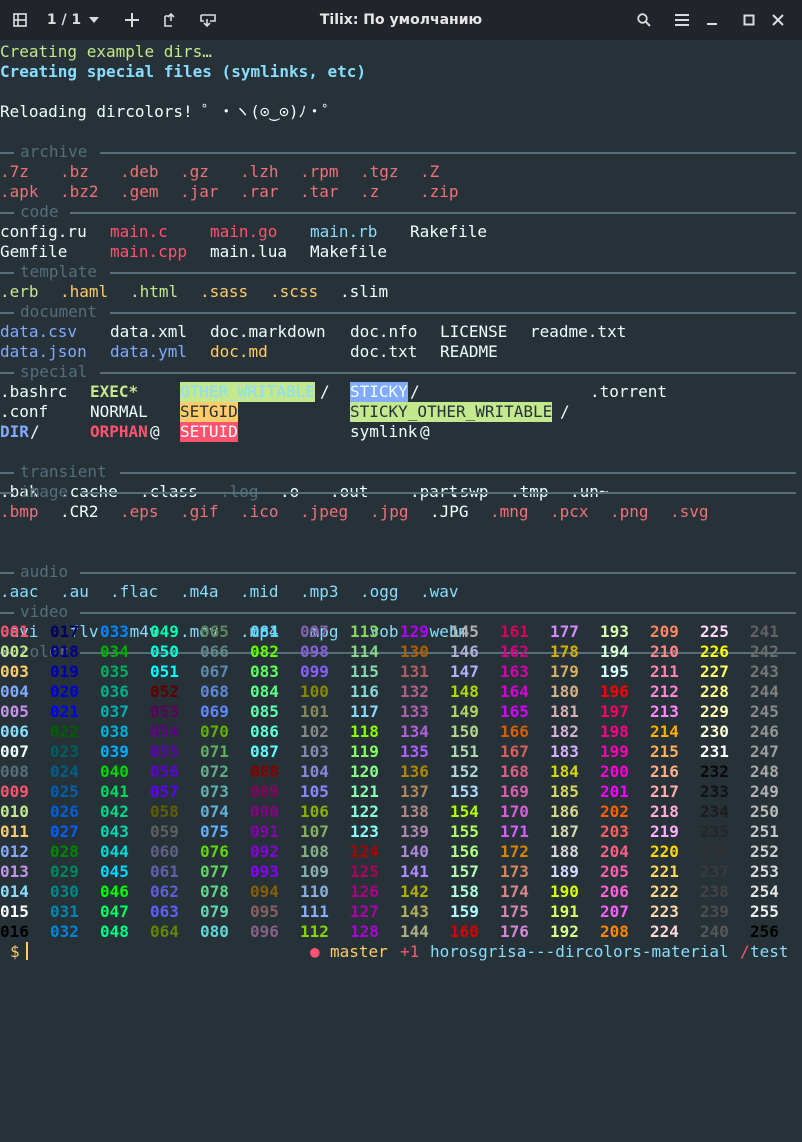 The width and height of the screenshot is (802, 1142). Describe the element at coordinates (214, 791) in the screenshot. I see `color-swatch: 073` at that location.